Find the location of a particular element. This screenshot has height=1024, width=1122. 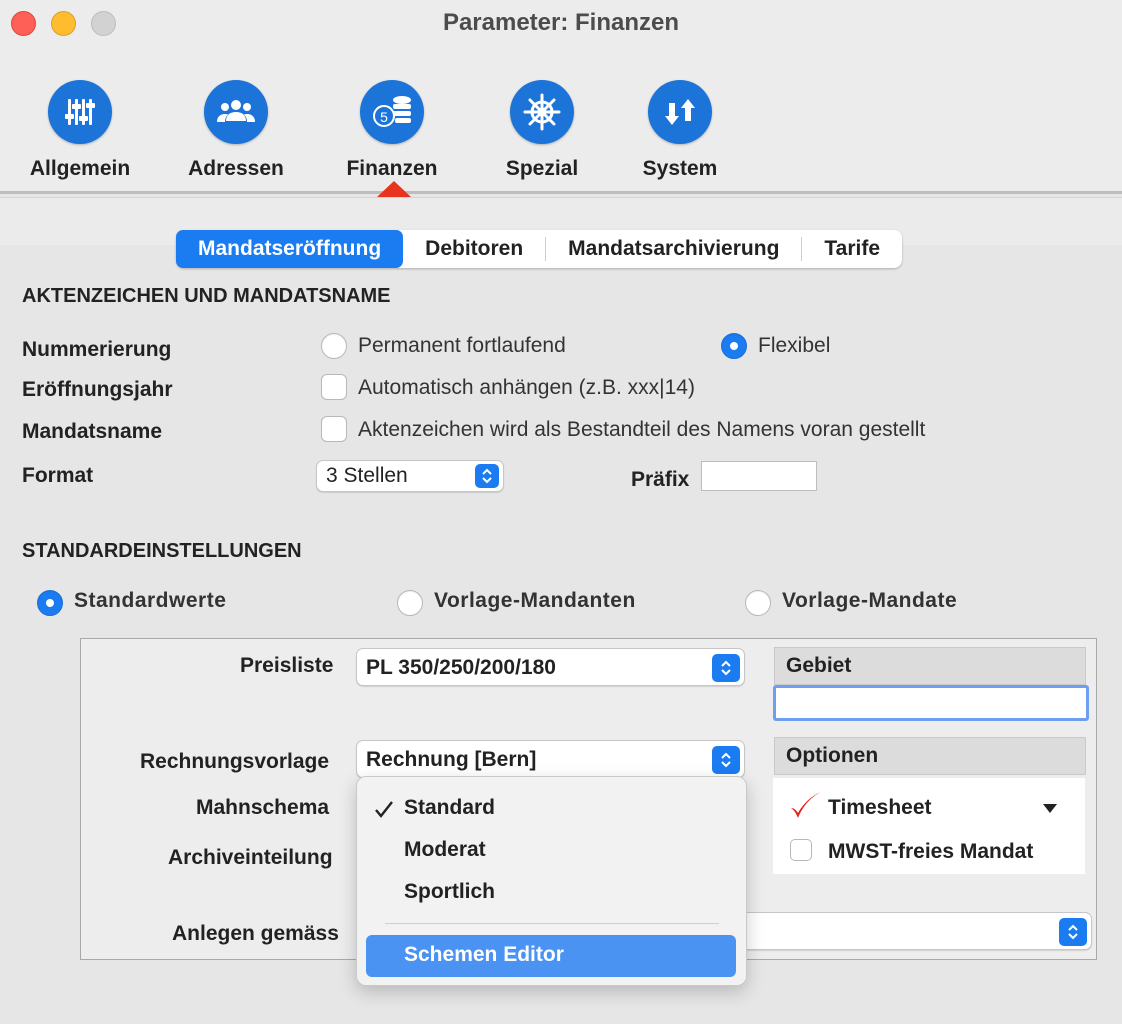

section-title-aktenzeichen: AKTENZEICHEN UND MANDATSNAME is located at coordinates (206, 296).